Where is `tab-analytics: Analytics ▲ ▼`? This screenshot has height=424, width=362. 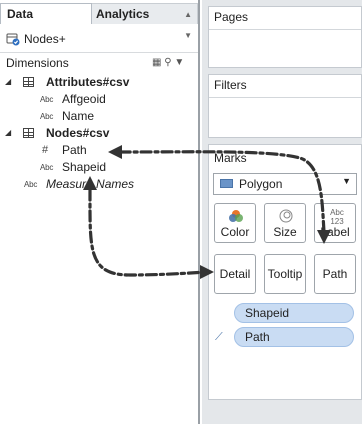 tab-analytics: Analytics ▲ ▼ is located at coordinates (145, 21).